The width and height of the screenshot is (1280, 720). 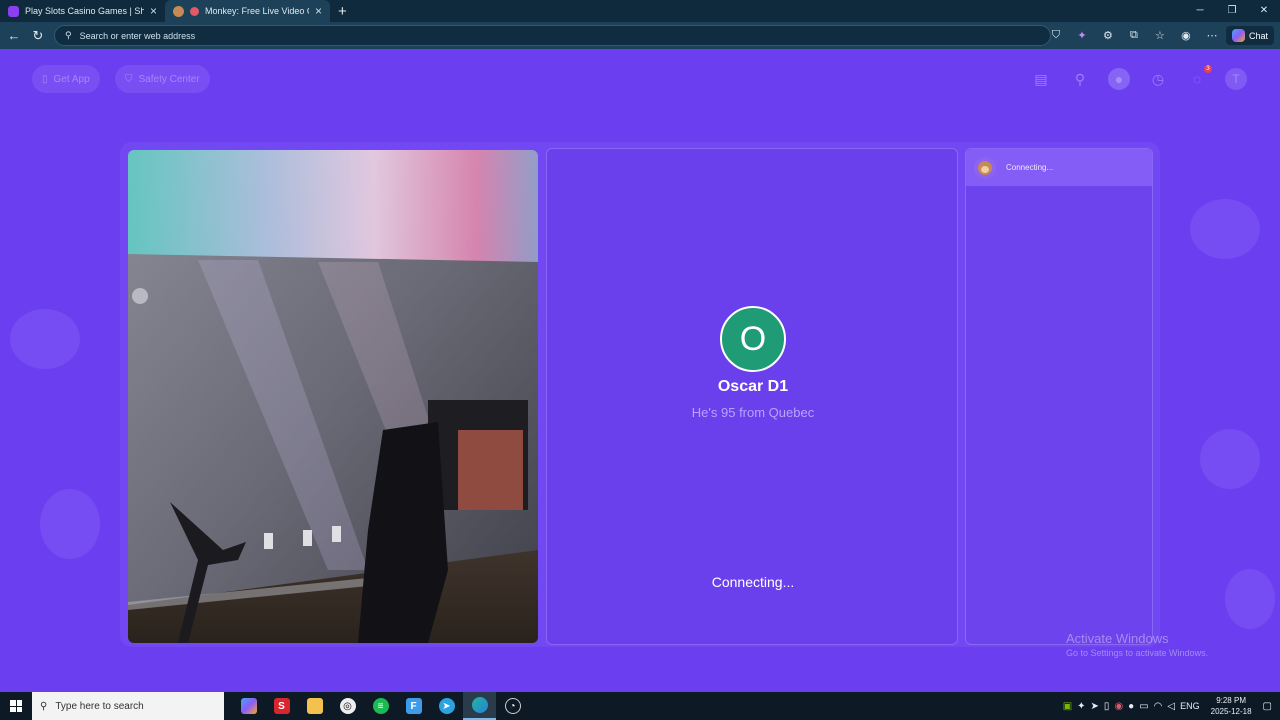 I want to click on copilot-icon, so click(x=248, y=706).